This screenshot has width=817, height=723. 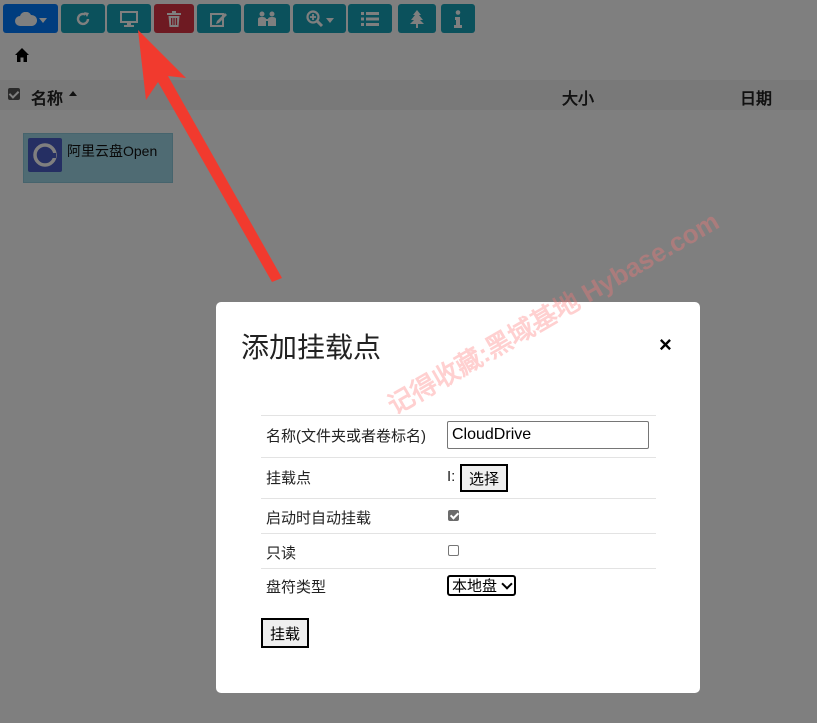 What do you see at coordinates (296, 587) in the screenshot?
I see `drive-type-label: 盘符类型` at bounding box center [296, 587].